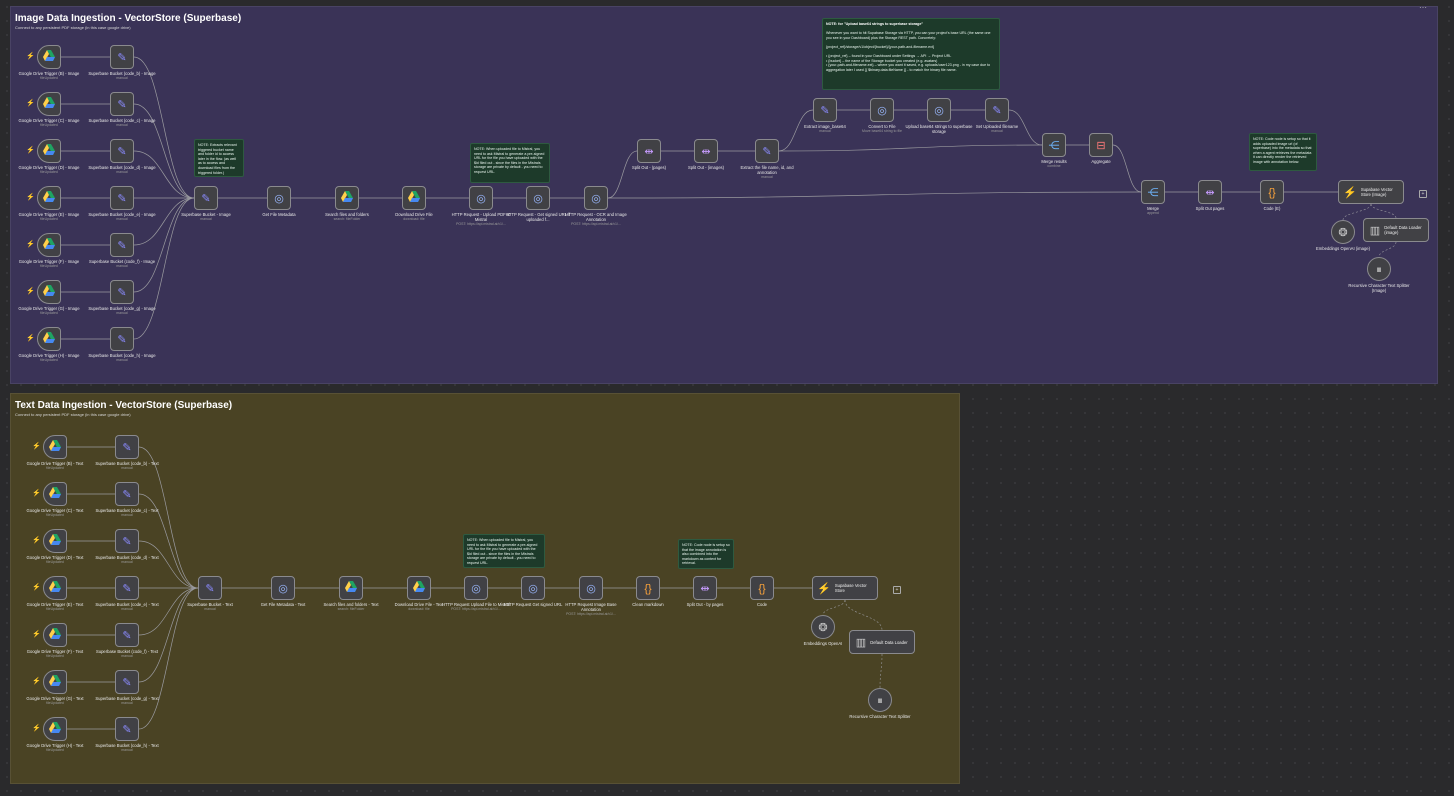 The height and width of the screenshot is (796, 1454). I want to click on image-bucket-2: ✎, so click(122, 151).